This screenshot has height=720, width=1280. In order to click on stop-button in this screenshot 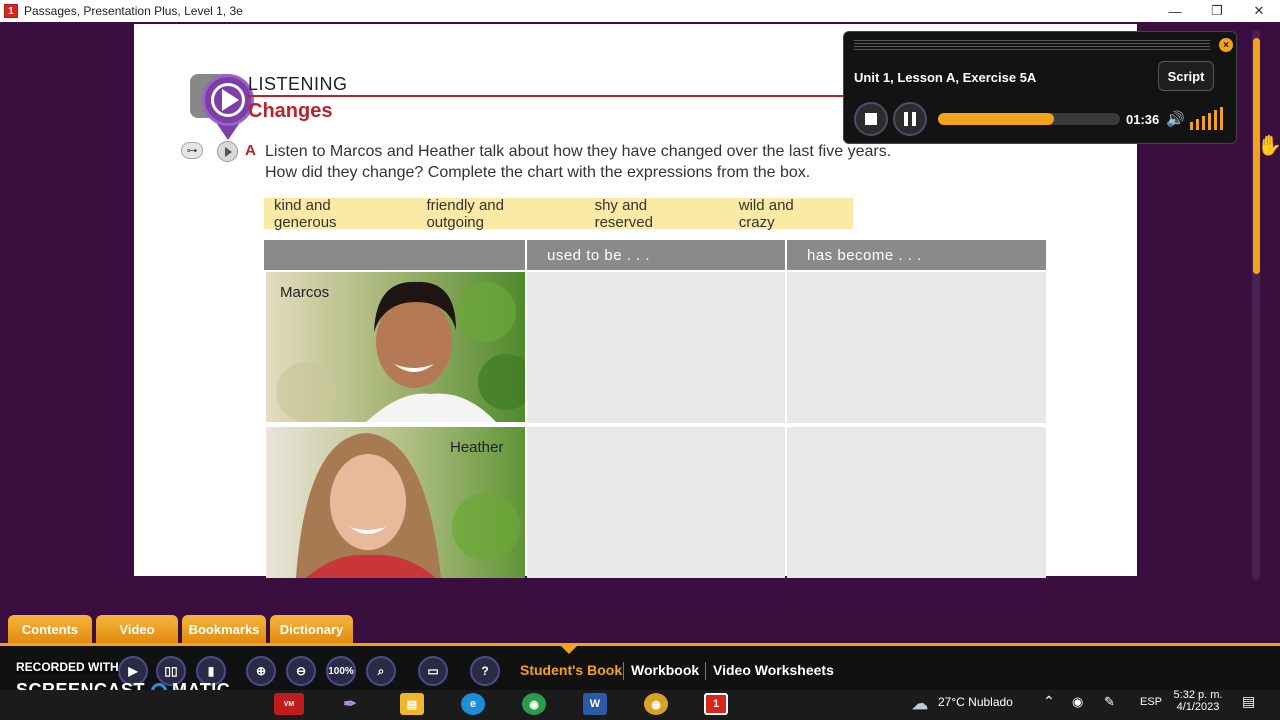, I will do `click(871, 119)`.